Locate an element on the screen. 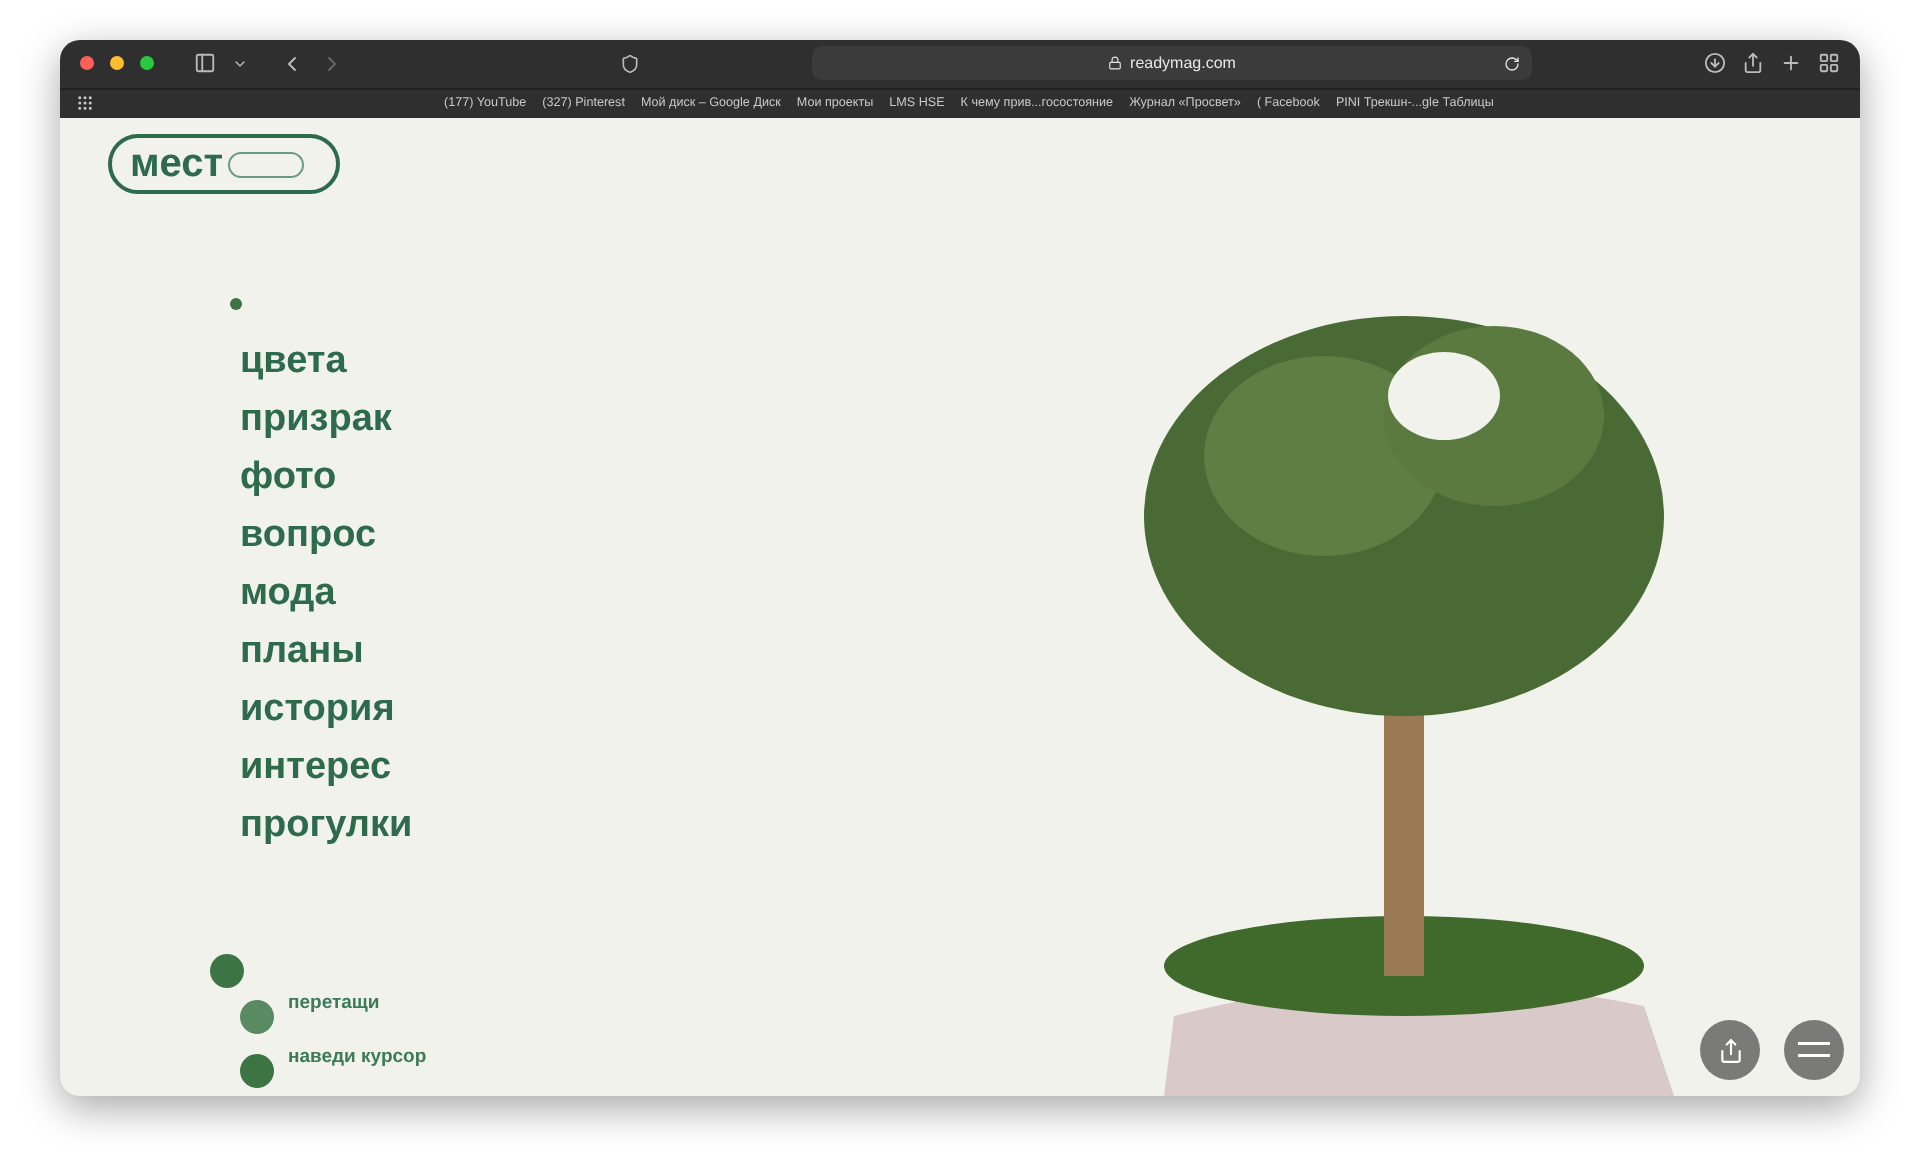  logo: мест is located at coordinates (224, 164).